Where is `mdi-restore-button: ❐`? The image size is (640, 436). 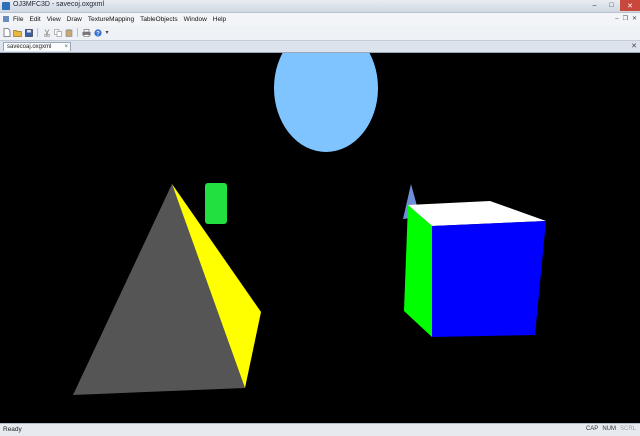
mdi-restore-button: ❐ is located at coordinates (625, 19).